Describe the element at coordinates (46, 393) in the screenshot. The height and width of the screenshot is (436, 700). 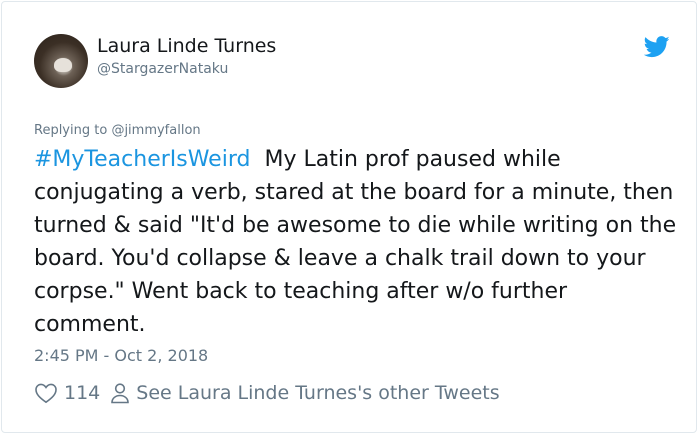
I see `heart-outline-icon` at that location.